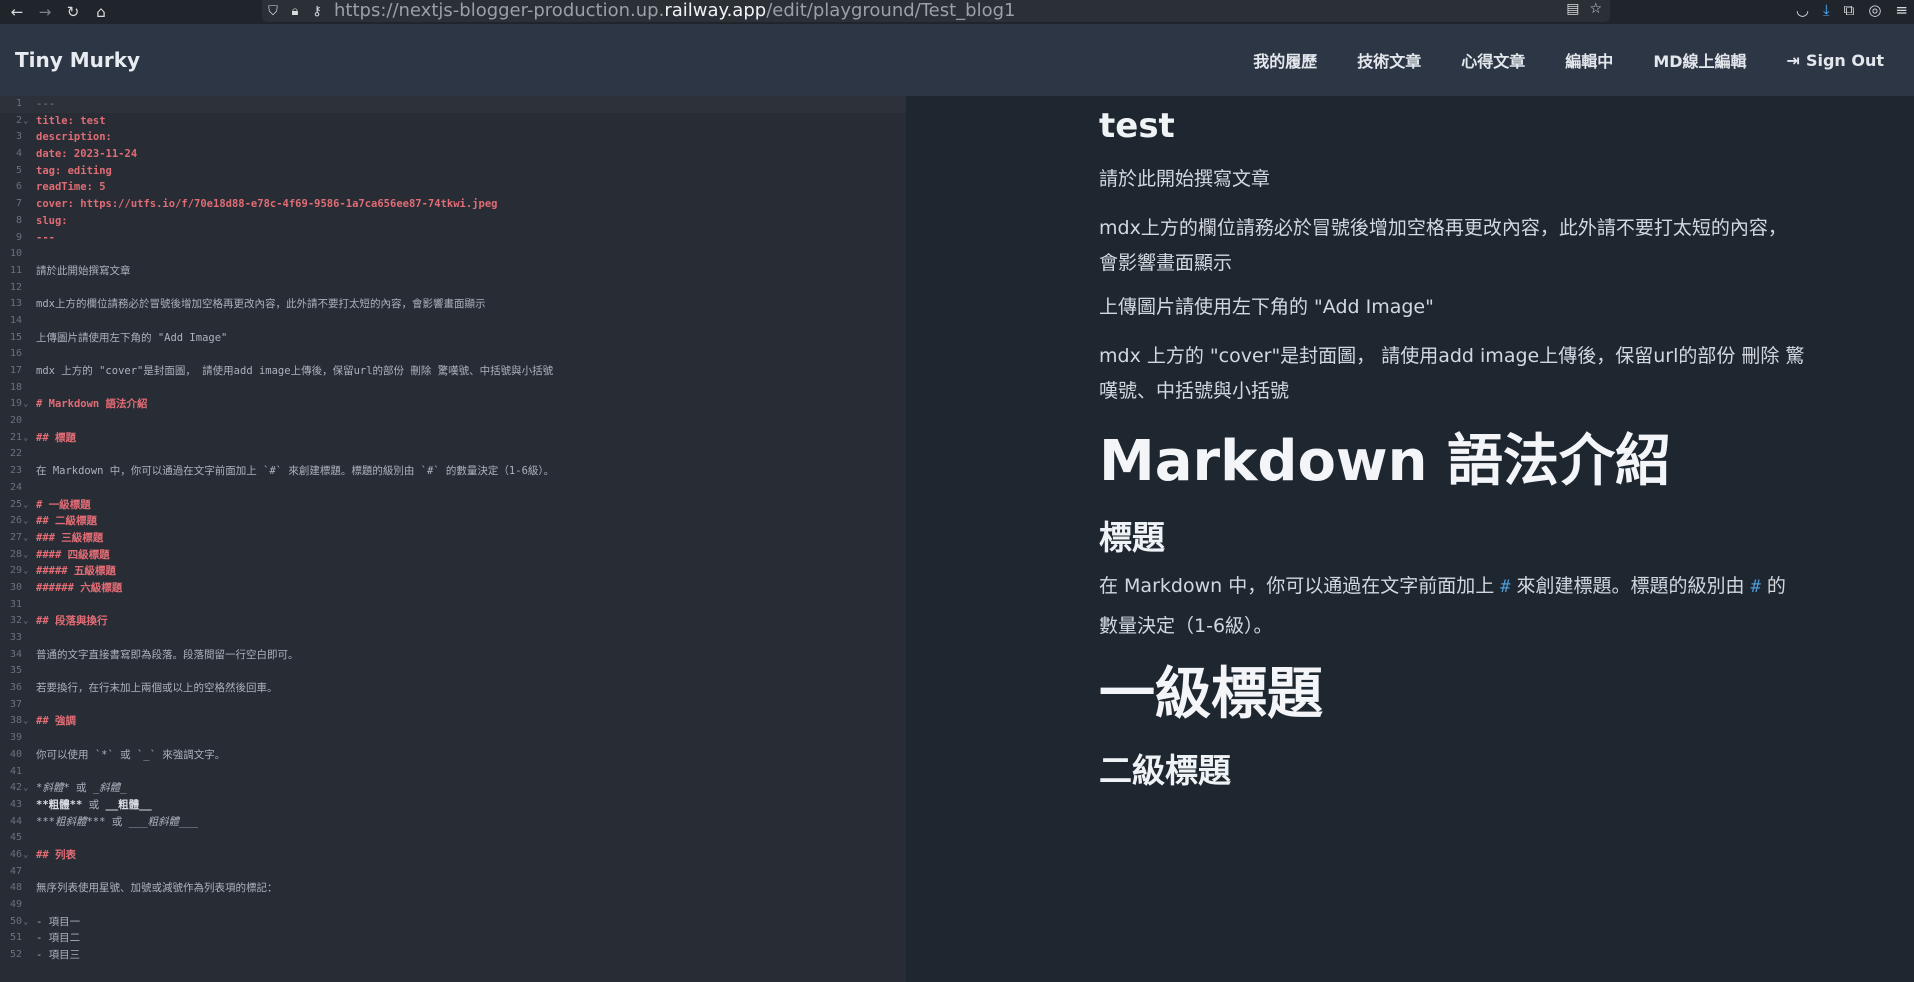 This screenshot has height=982, width=1914. I want to click on line-code: 若要換行，在行末加上兩個或以上的空格然後回車。, so click(157, 688).